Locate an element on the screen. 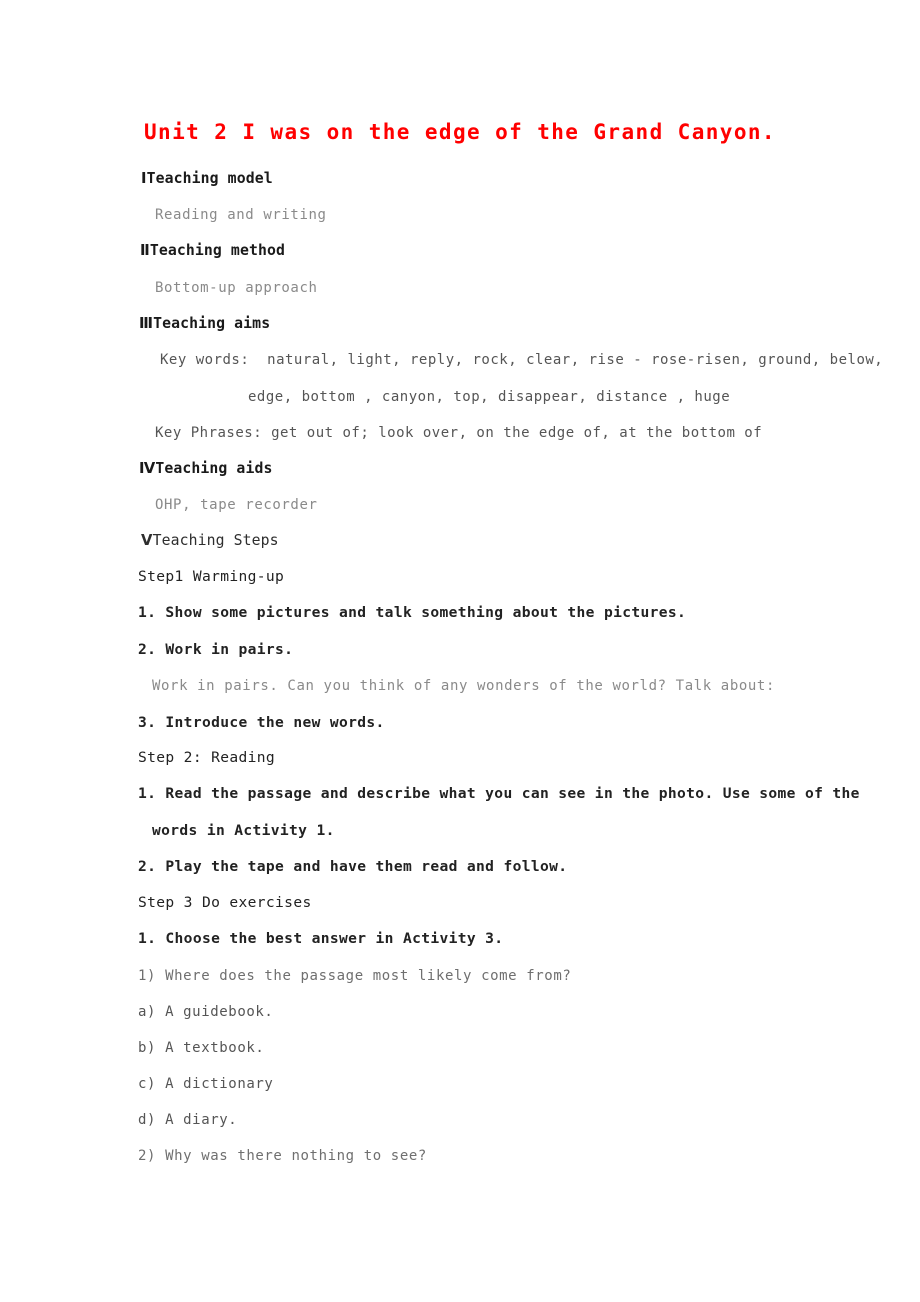  section-heading-teaching-aids: ⅣTeaching aids is located at coordinates (205, 469).